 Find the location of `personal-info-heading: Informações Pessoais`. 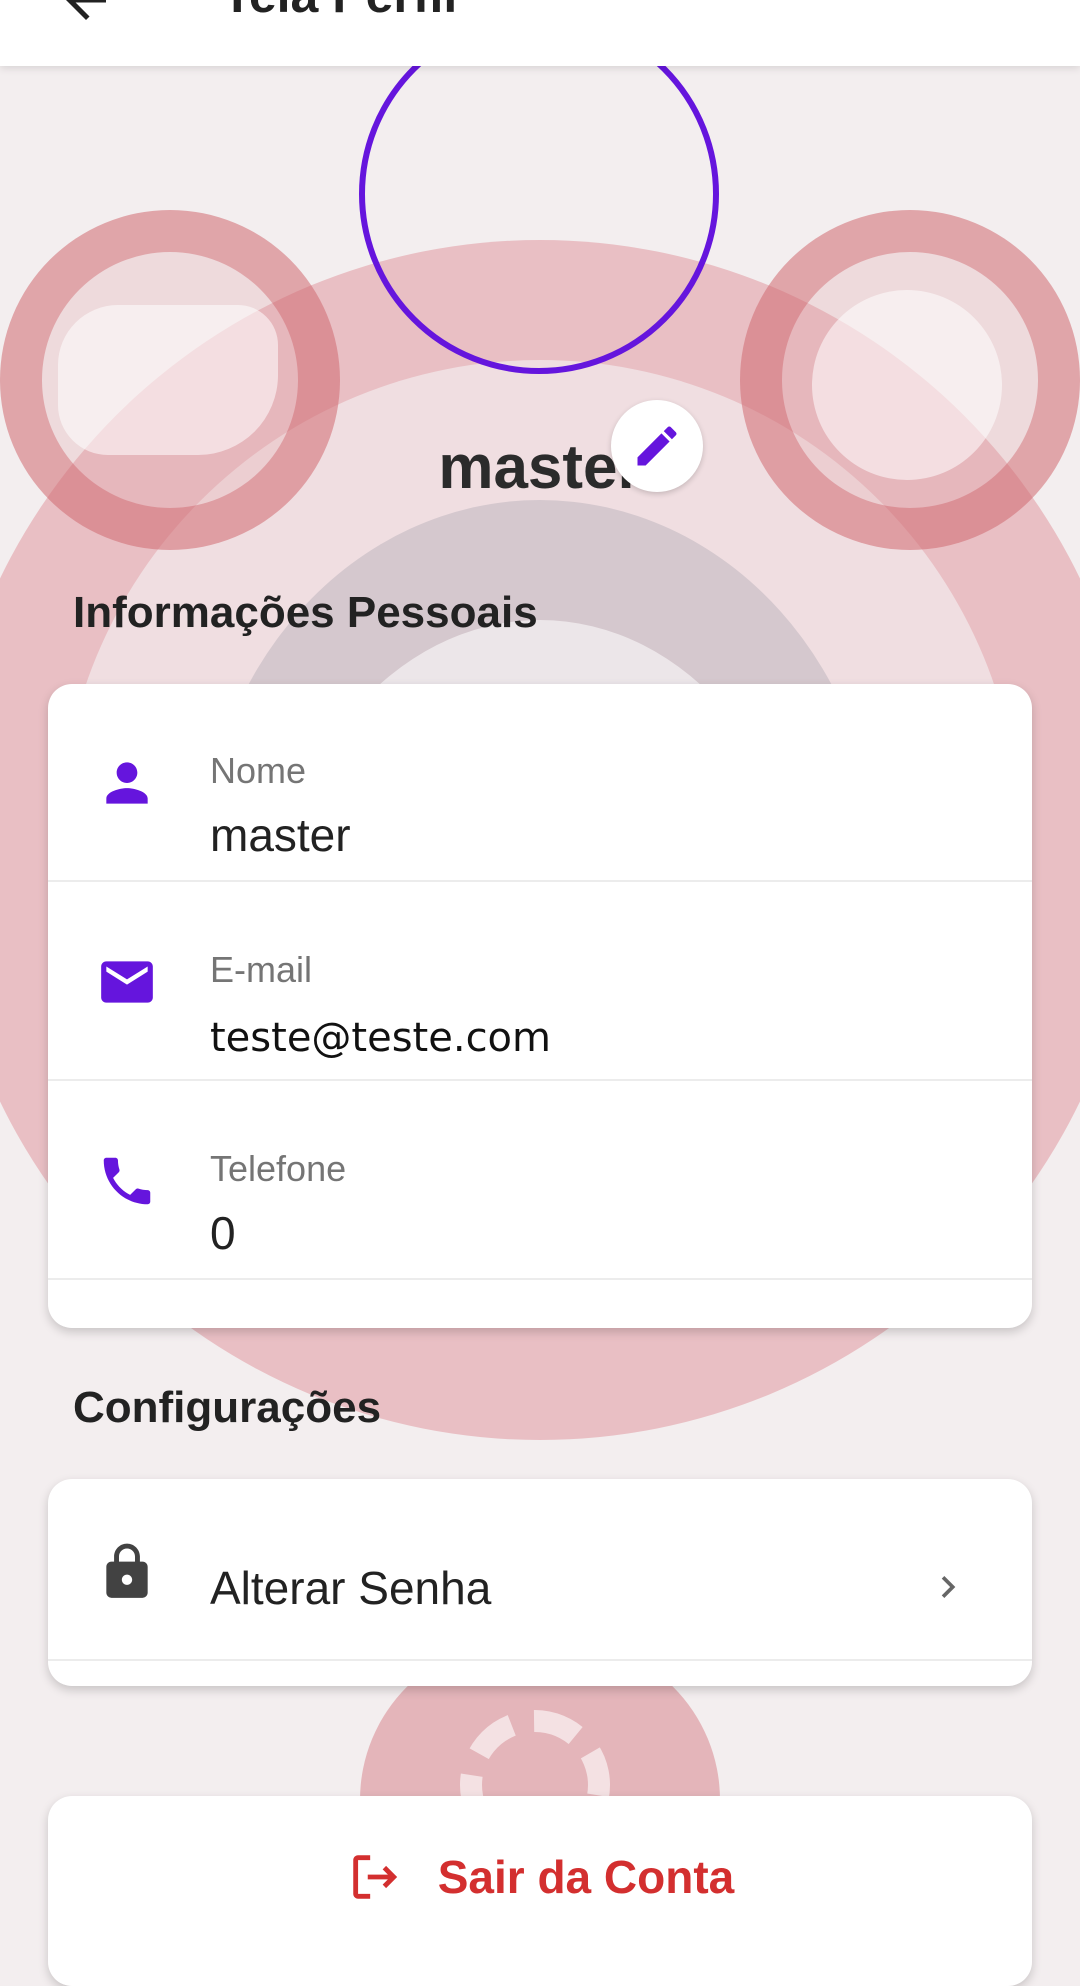

personal-info-heading: Informações Pessoais is located at coordinates (305, 612).